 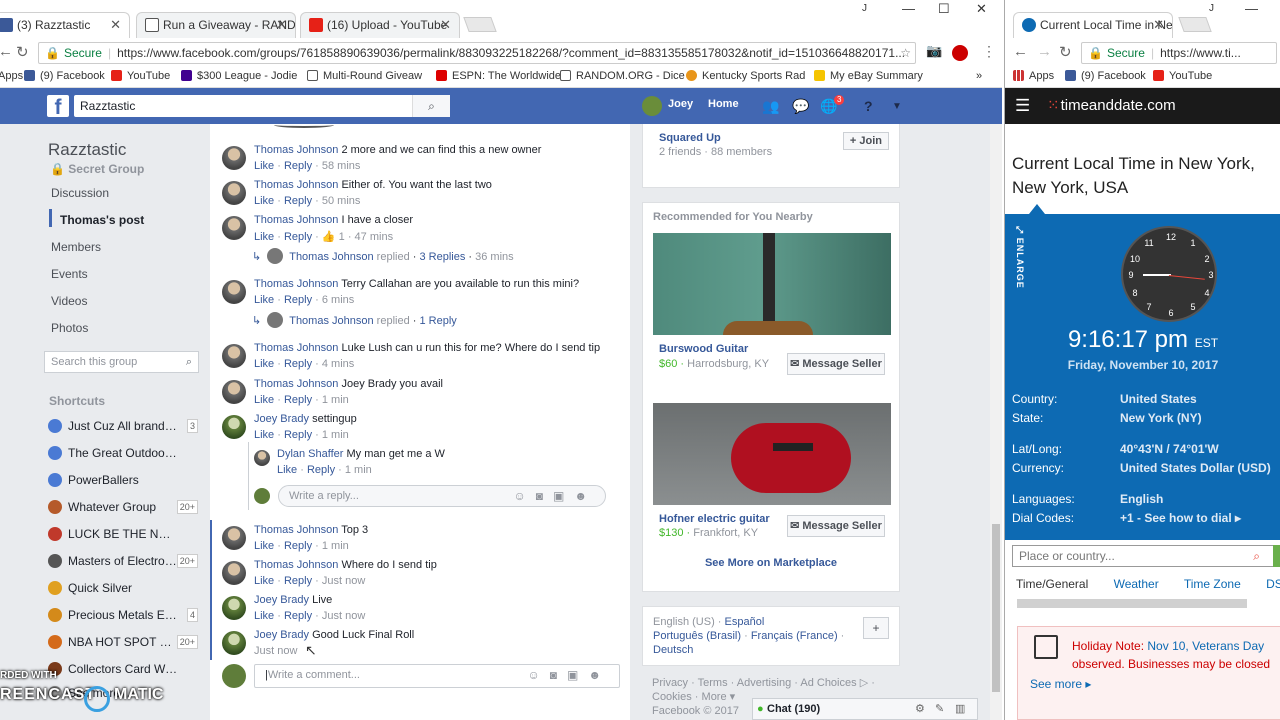 I want to click on group-name: Razztastic, so click(x=87, y=150).